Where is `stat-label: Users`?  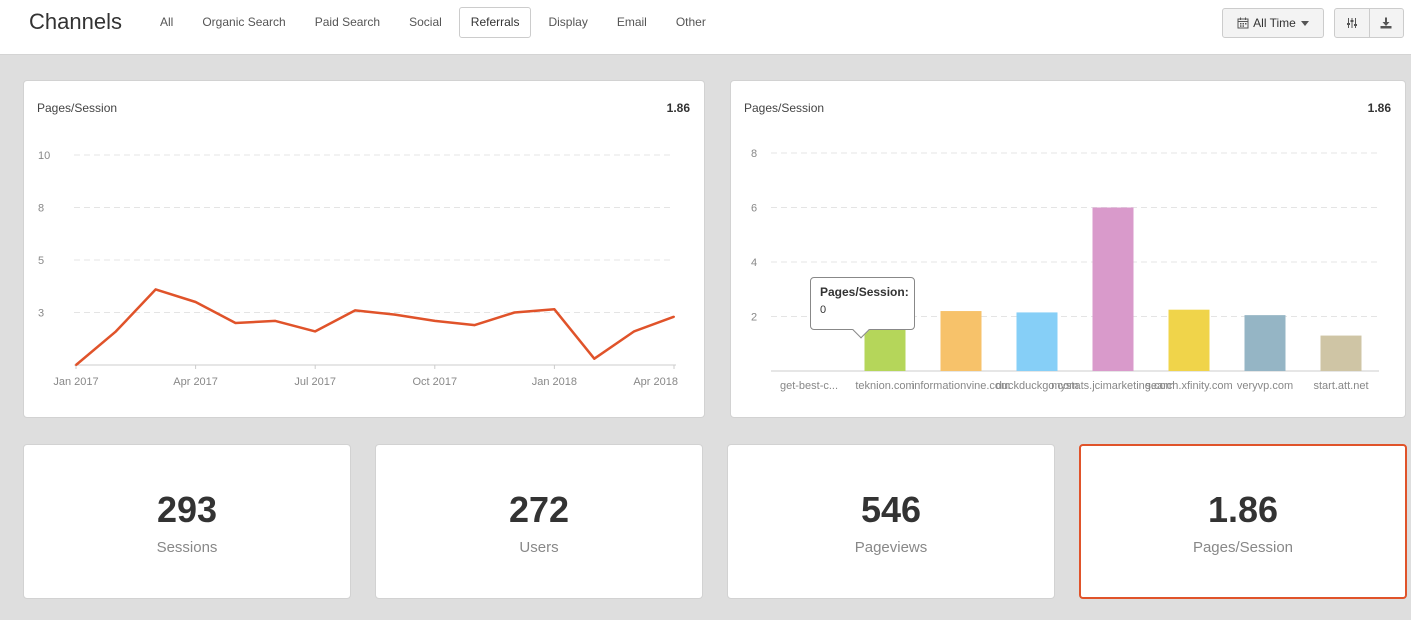
stat-label: Users is located at coordinates (539, 547).